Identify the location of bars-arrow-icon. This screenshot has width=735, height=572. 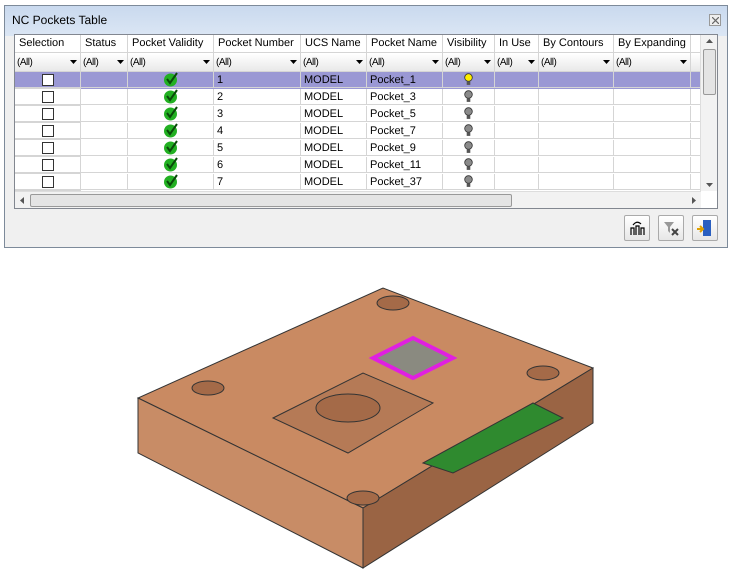
(637, 228).